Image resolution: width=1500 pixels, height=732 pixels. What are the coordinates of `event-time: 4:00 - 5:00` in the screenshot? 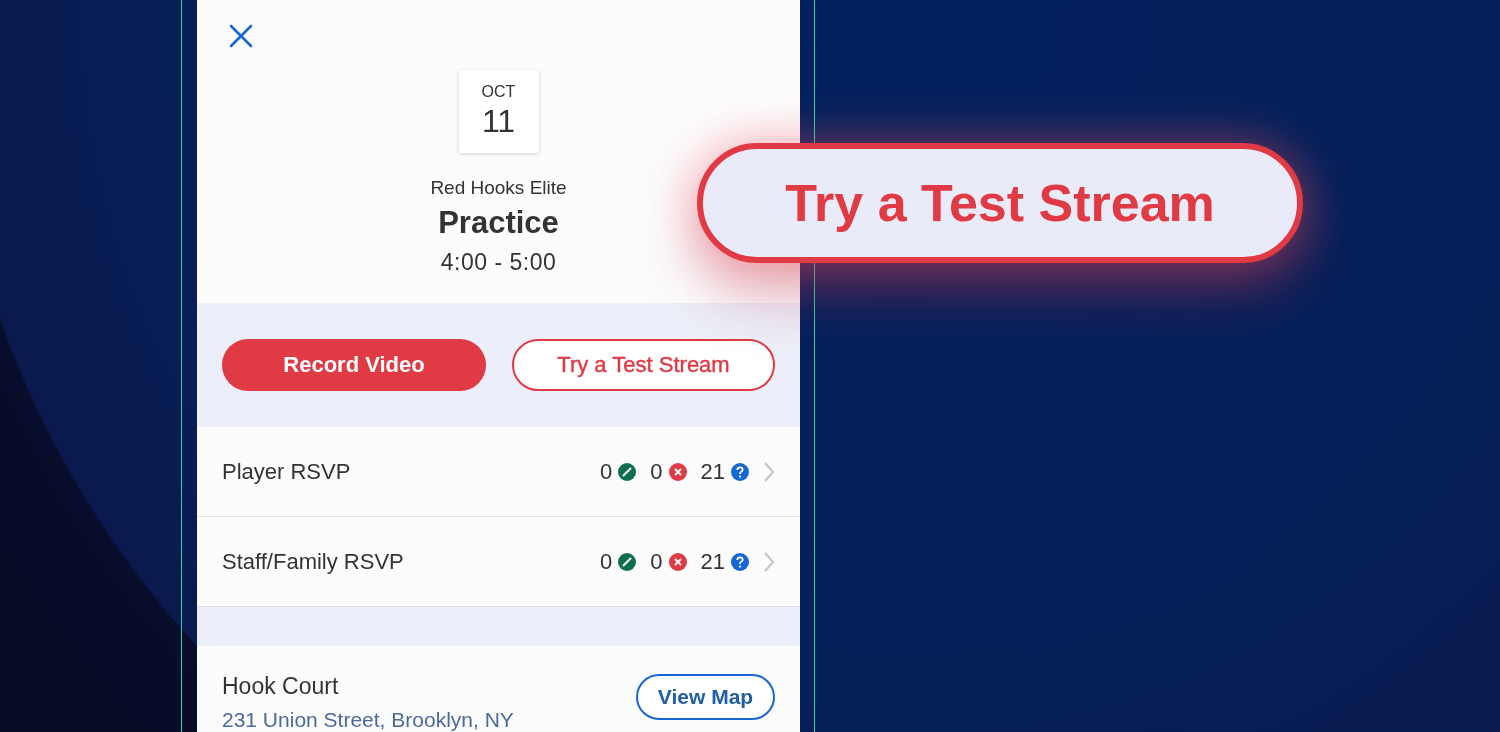 It's located at (498, 262).